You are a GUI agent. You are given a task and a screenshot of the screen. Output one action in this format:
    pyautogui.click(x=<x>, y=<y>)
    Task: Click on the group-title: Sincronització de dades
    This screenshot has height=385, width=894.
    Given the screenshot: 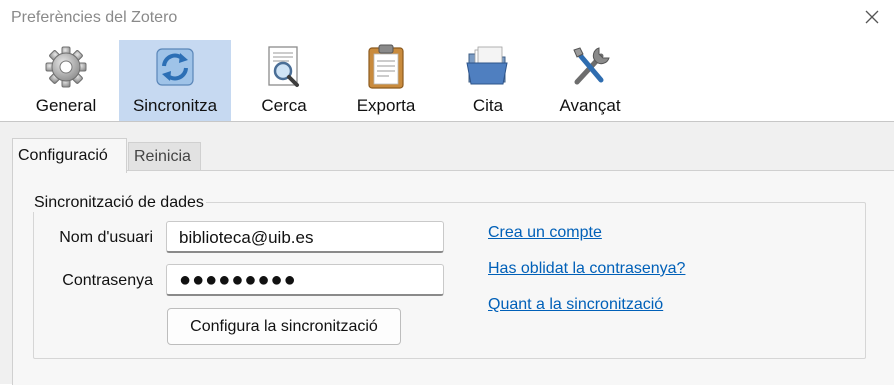 What is the action you would take?
    pyautogui.click(x=119, y=203)
    